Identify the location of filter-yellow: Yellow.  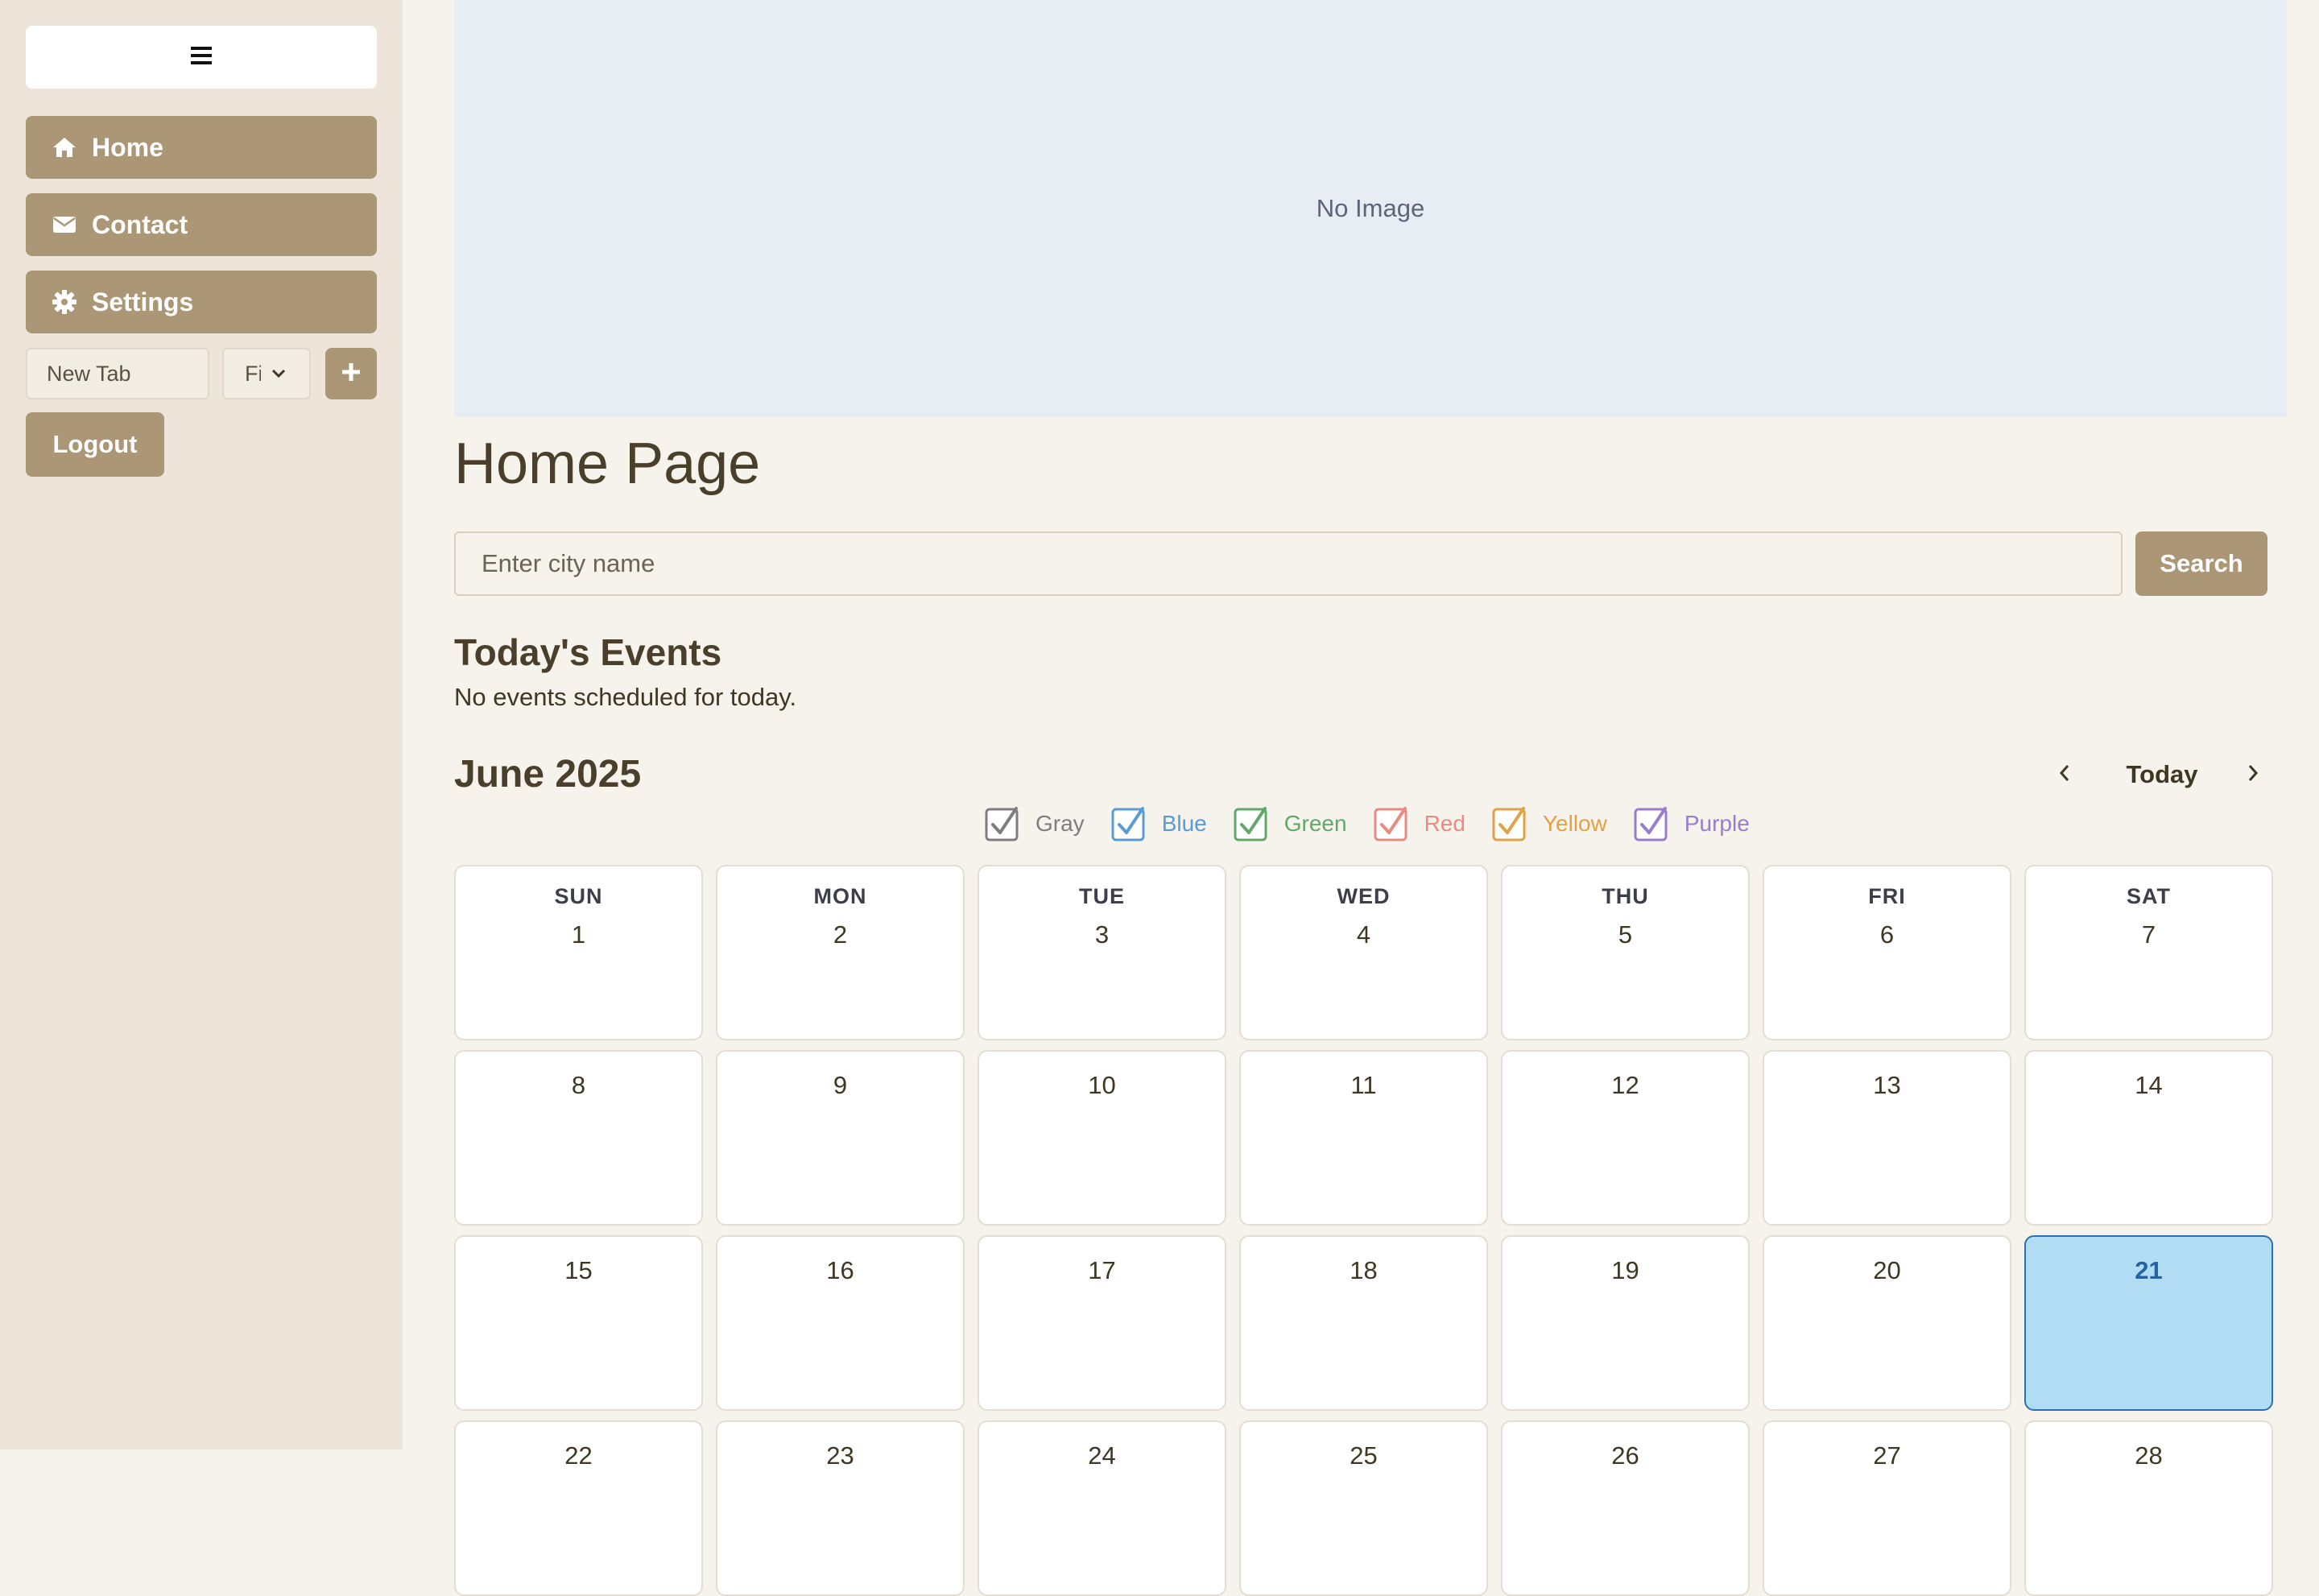
(1549, 823).